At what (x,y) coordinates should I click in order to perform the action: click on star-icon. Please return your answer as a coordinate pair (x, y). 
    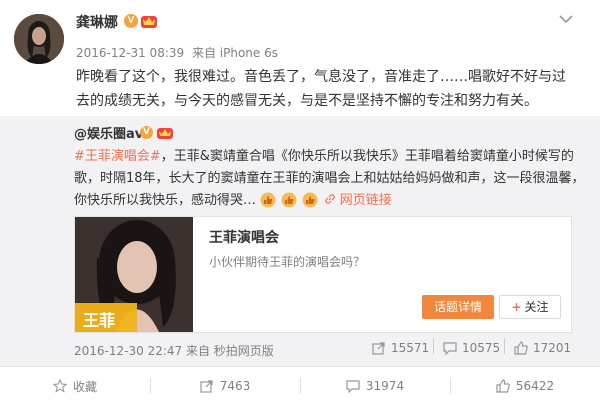
    Looking at the image, I should click on (59, 386).